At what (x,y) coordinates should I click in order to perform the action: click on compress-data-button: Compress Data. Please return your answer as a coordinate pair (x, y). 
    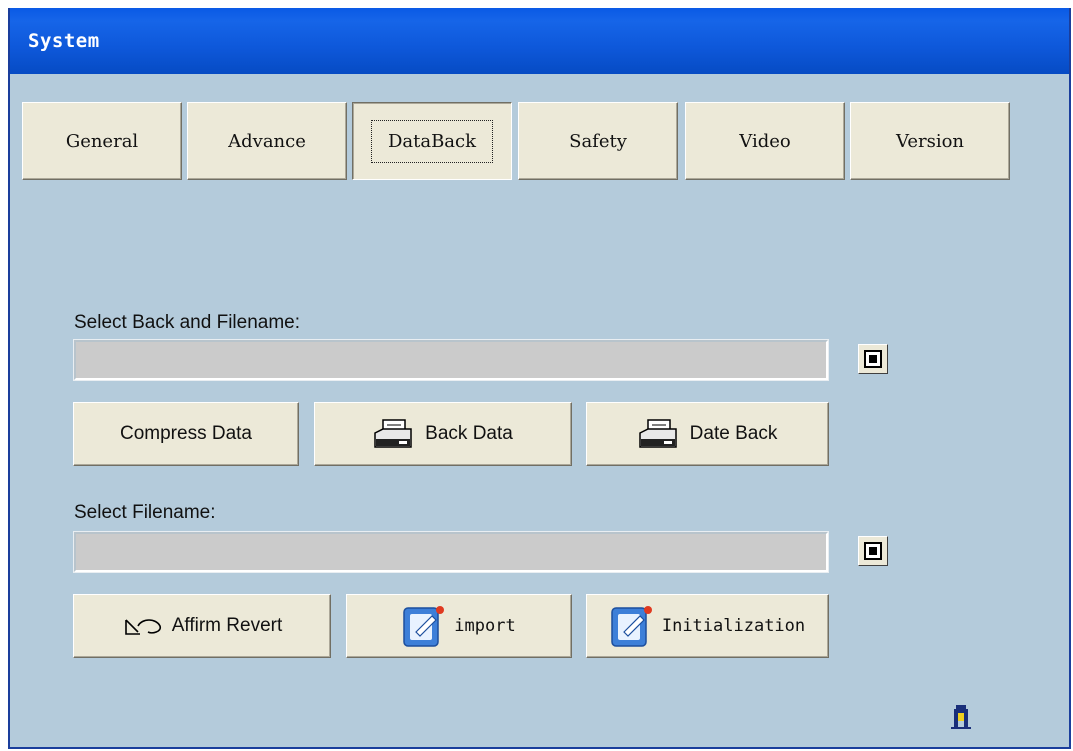
    Looking at the image, I should click on (186, 434).